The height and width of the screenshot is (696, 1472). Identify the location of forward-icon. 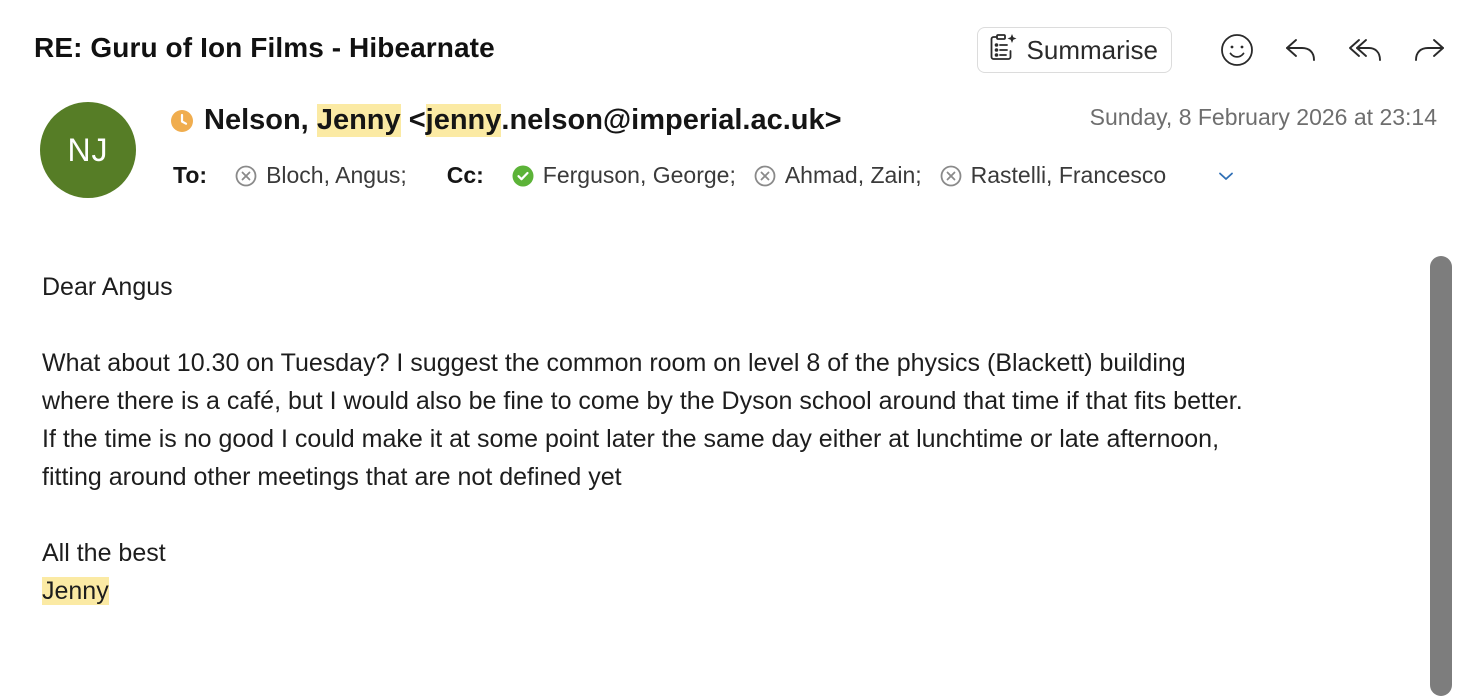
(1429, 50).